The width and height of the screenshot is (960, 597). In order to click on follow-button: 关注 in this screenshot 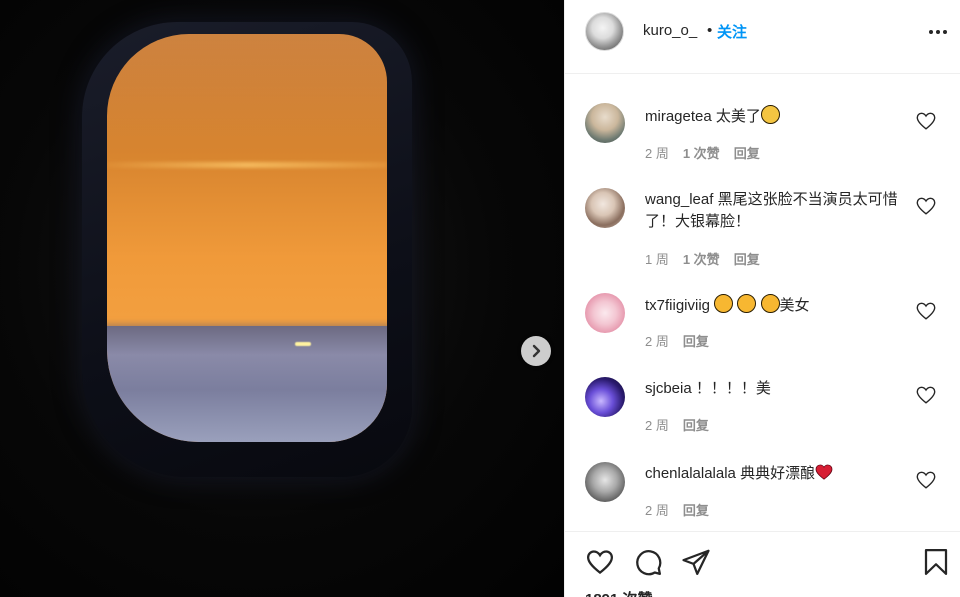, I will do `click(732, 31)`.